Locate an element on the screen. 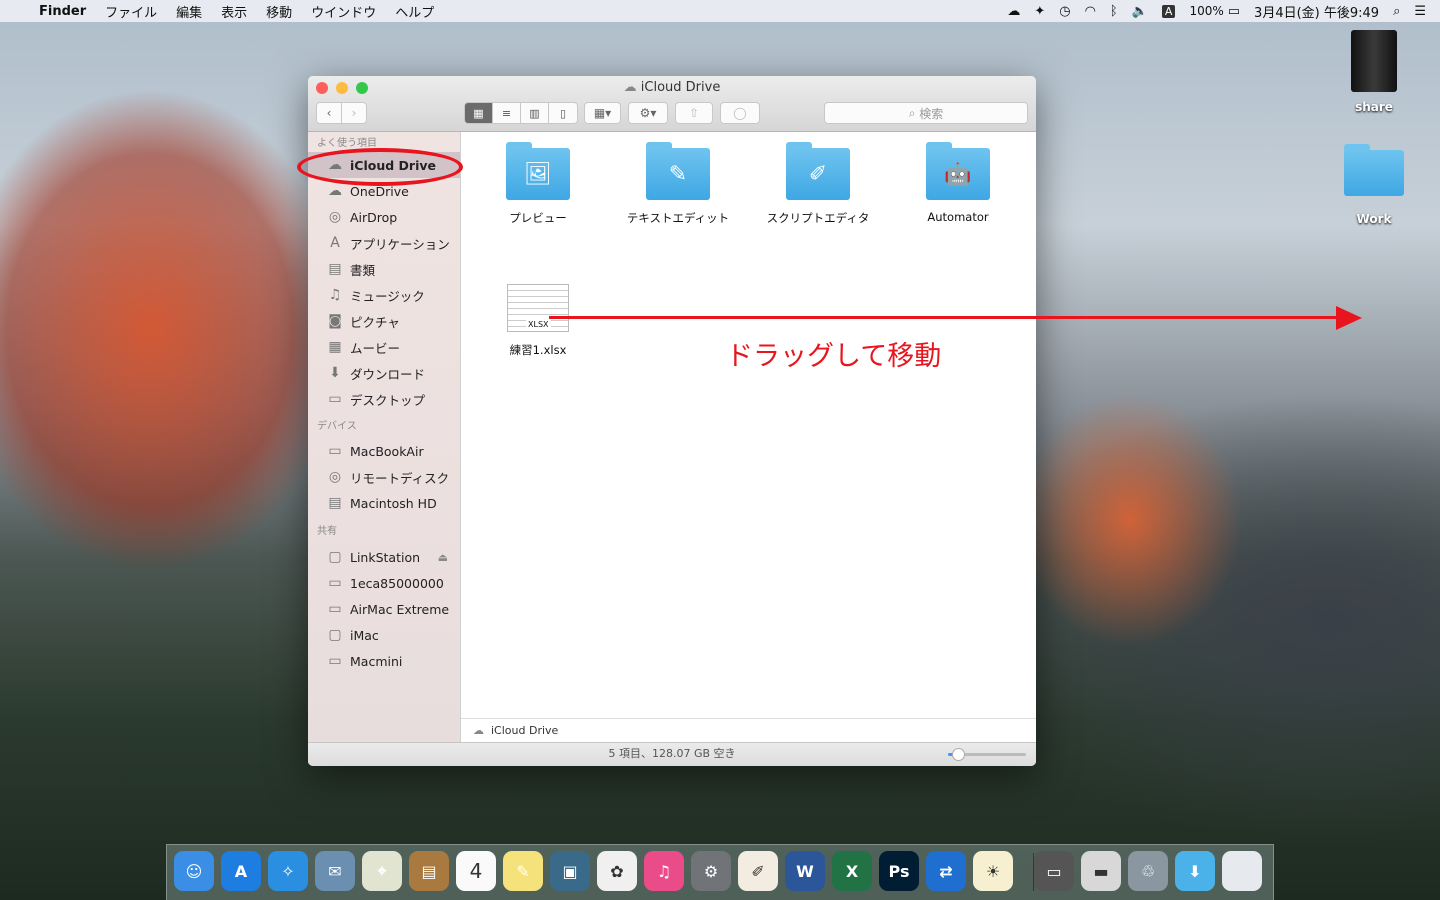 This screenshot has width=1440, height=900. dock-downloads-icon: ⬇ is located at coordinates (1195, 871).